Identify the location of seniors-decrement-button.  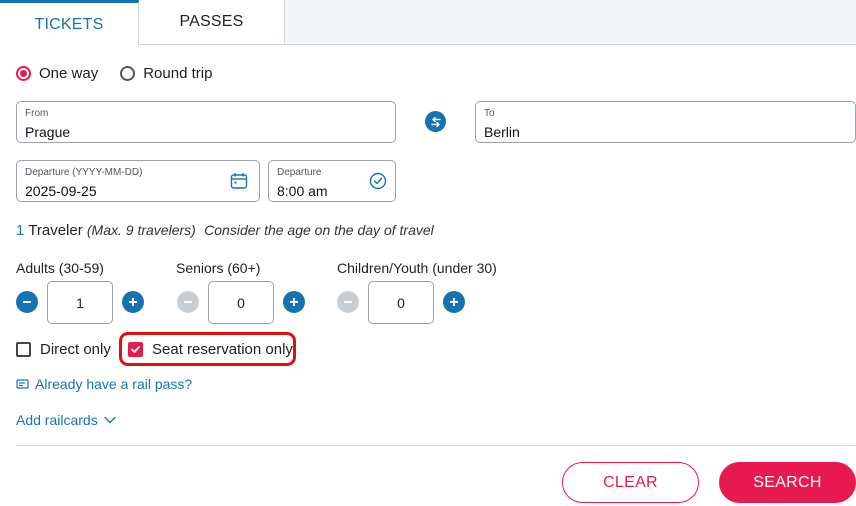
(188, 302).